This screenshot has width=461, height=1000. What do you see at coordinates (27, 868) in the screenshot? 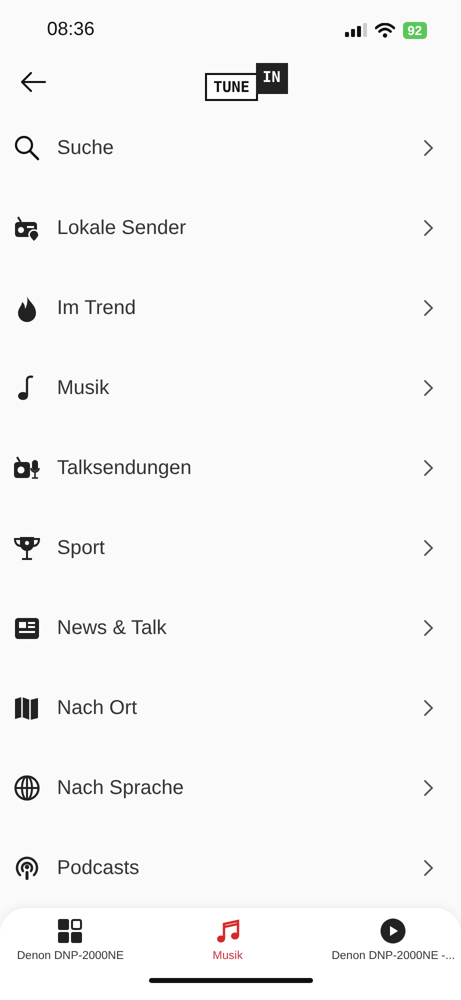
I see `podcast-icon` at bounding box center [27, 868].